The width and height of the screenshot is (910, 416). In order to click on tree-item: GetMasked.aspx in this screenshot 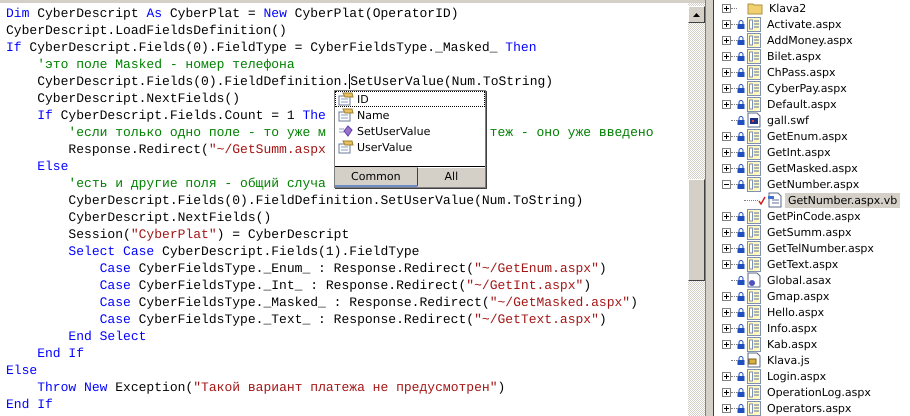, I will do `click(812, 168)`.